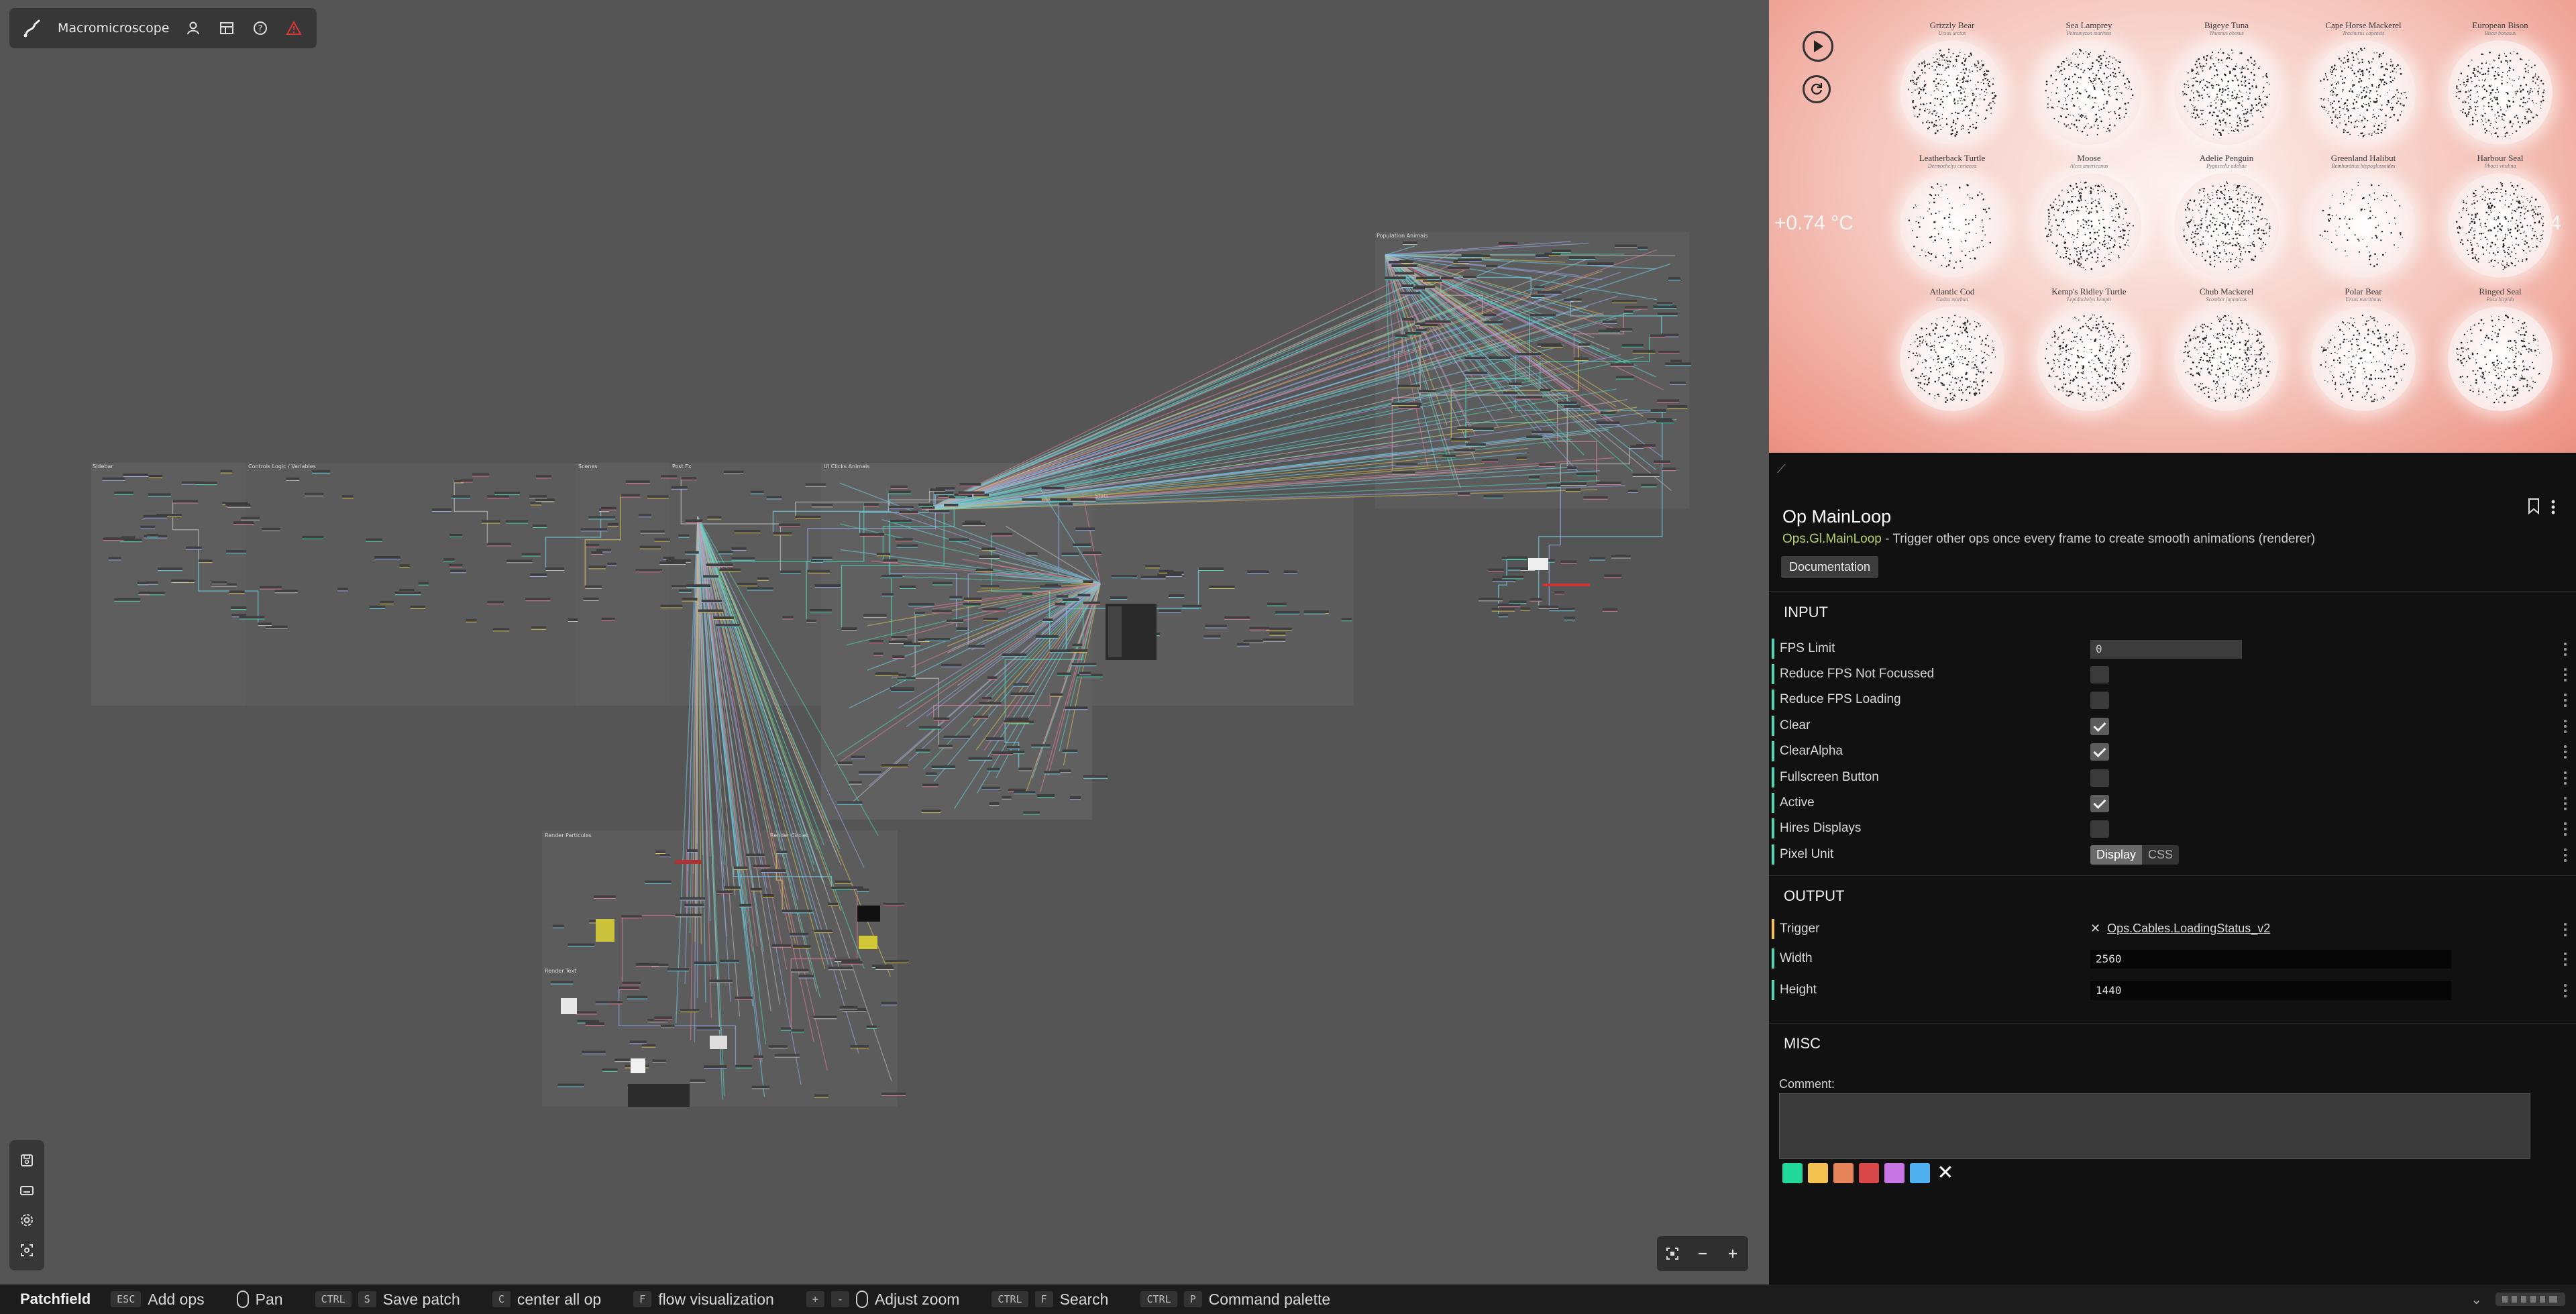 This screenshot has height=1314, width=2576. What do you see at coordinates (1792, 1173) in the screenshot?
I see `color-swatch-green` at bounding box center [1792, 1173].